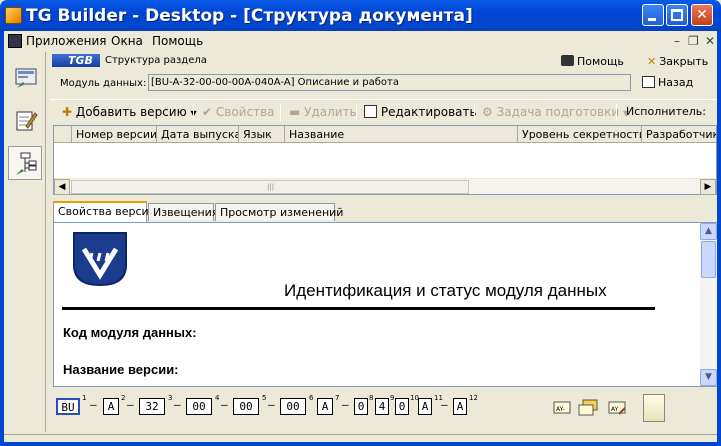 This screenshot has height=446, width=721. Describe the element at coordinates (111, 406) in the screenshot. I see `code-segment-2: A` at that location.